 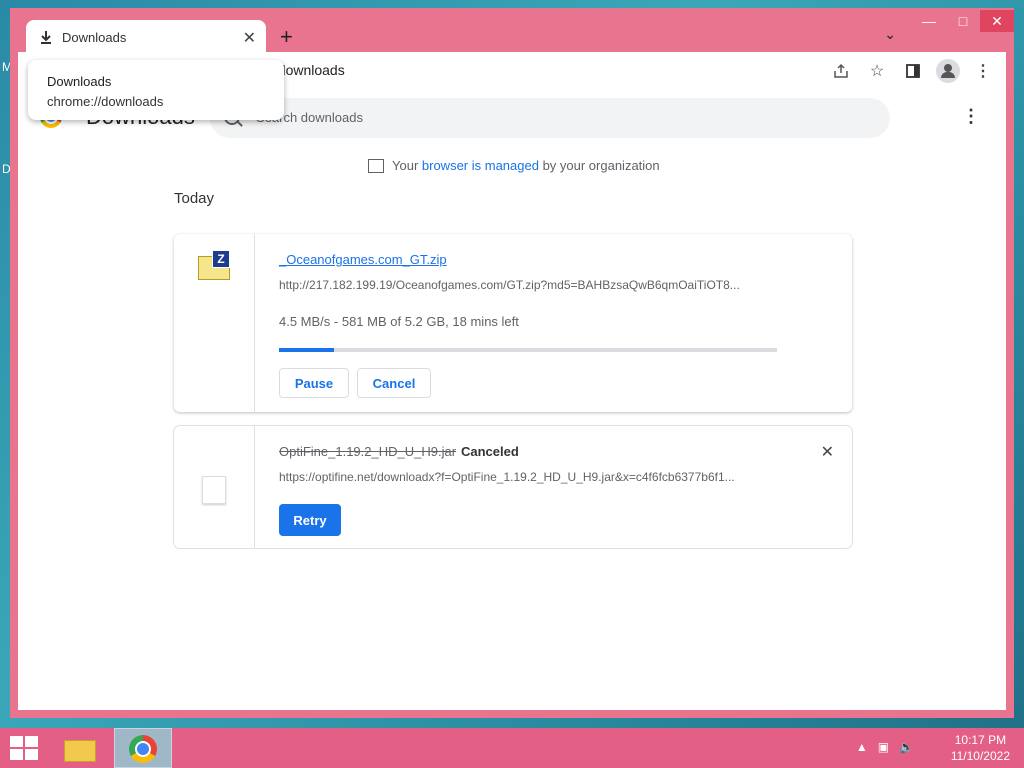 I want to click on taskbar-clock: 10:17 PM 11/10/2022, so click(x=980, y=748).